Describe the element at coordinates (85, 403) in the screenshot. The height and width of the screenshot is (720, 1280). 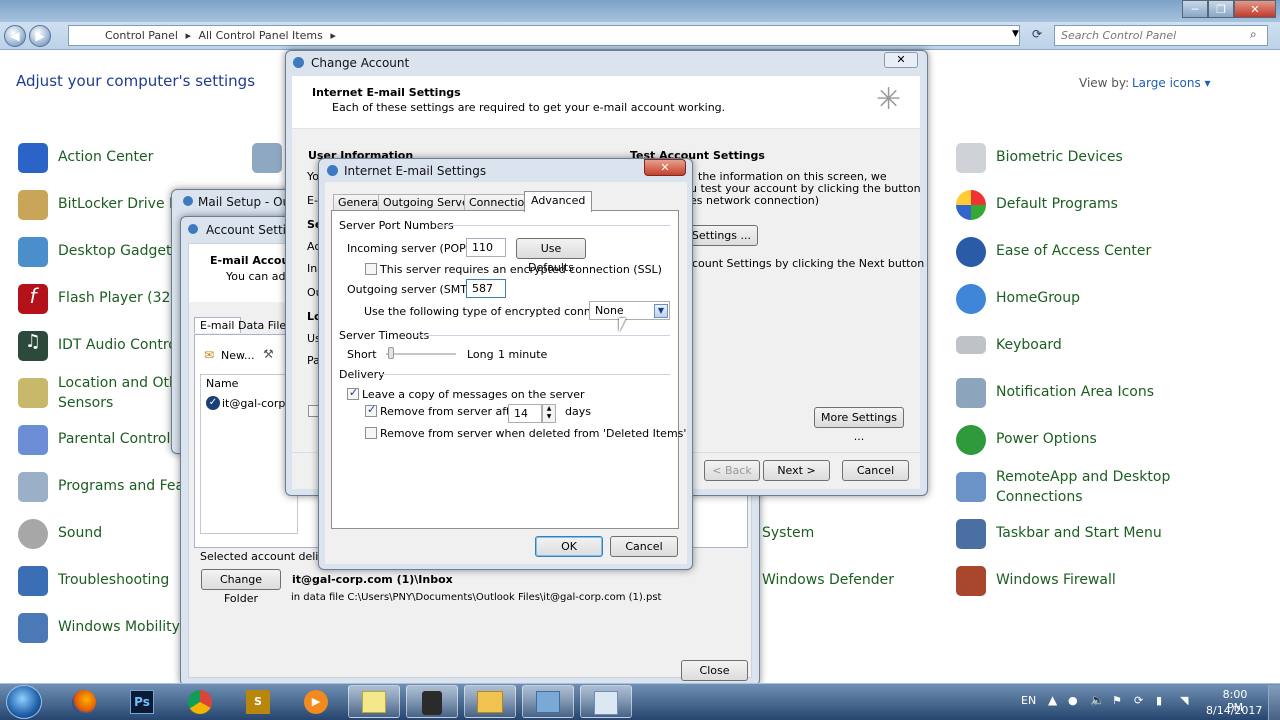
I see `cp-item-location-line2: Sensors` at that location.